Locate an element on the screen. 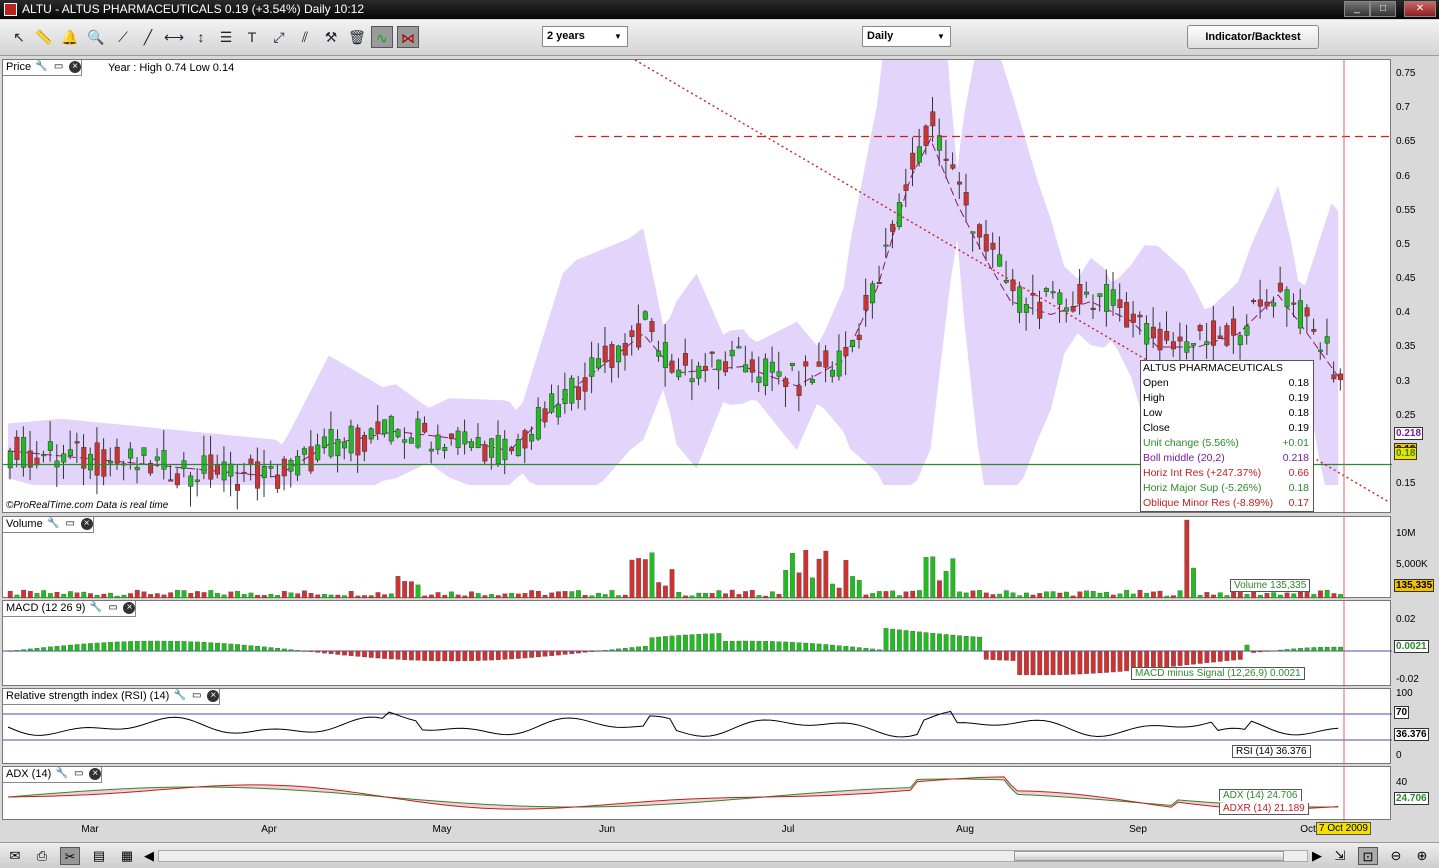  pattern-icon: ⋈ is located at coordinates (408, 37).